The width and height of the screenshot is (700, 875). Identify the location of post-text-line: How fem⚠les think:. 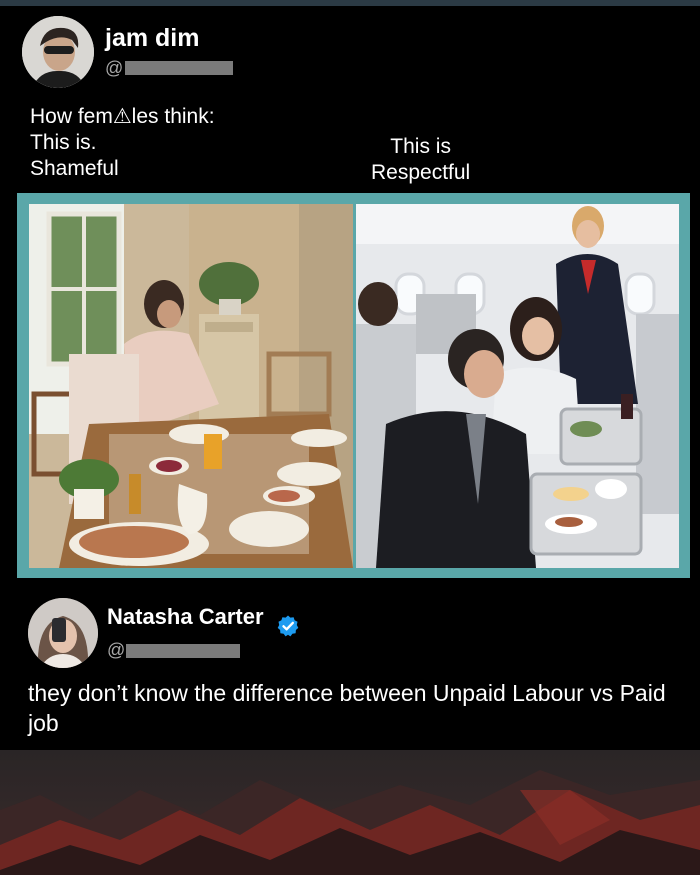
(122, 116).